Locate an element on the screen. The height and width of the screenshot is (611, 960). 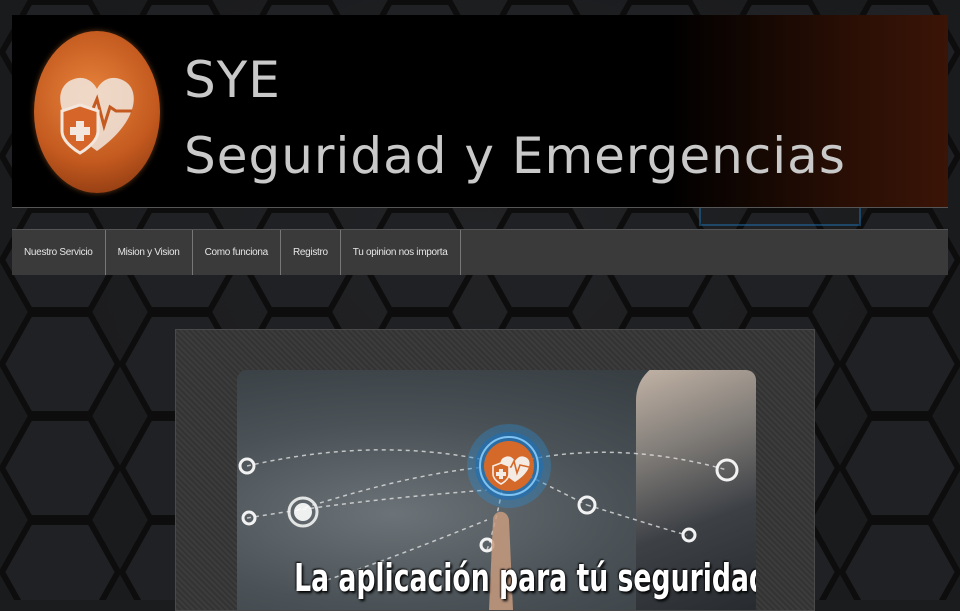
slide-caption: La aplicación para tú seguridad is located at coordinates (525, 578).